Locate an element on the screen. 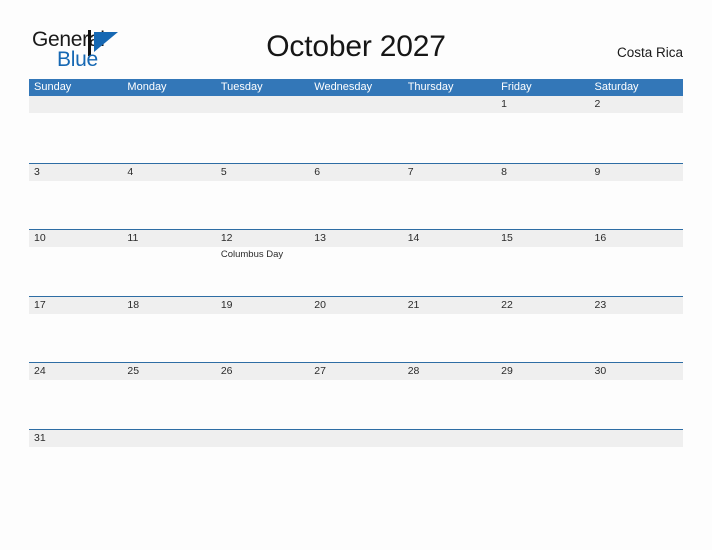 The image size is (712, 550). day-number: 31 is located at coordinates (40, 437).